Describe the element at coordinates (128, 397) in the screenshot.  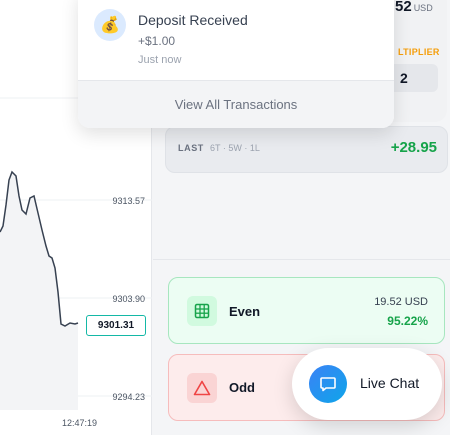
I see `y-axis-label-bottom: 9294.23` at that location.